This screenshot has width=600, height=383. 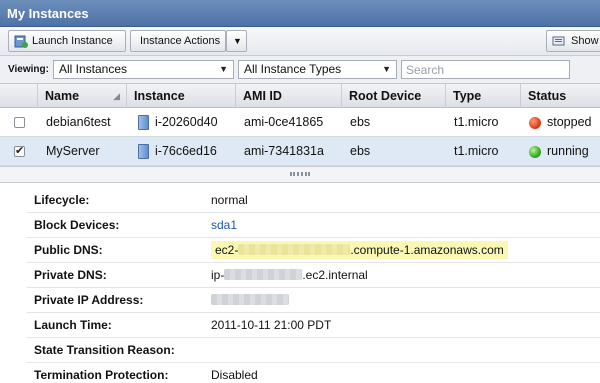 I want to click on ami-id: ami-0ce41865, so click(x=284, y=122).